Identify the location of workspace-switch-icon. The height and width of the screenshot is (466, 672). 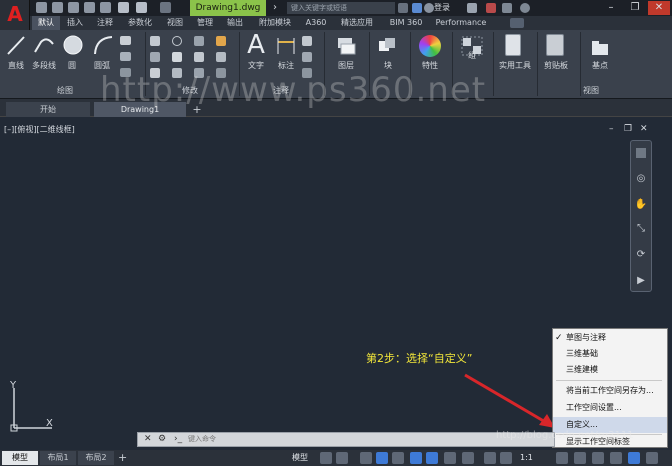
(165, 7).